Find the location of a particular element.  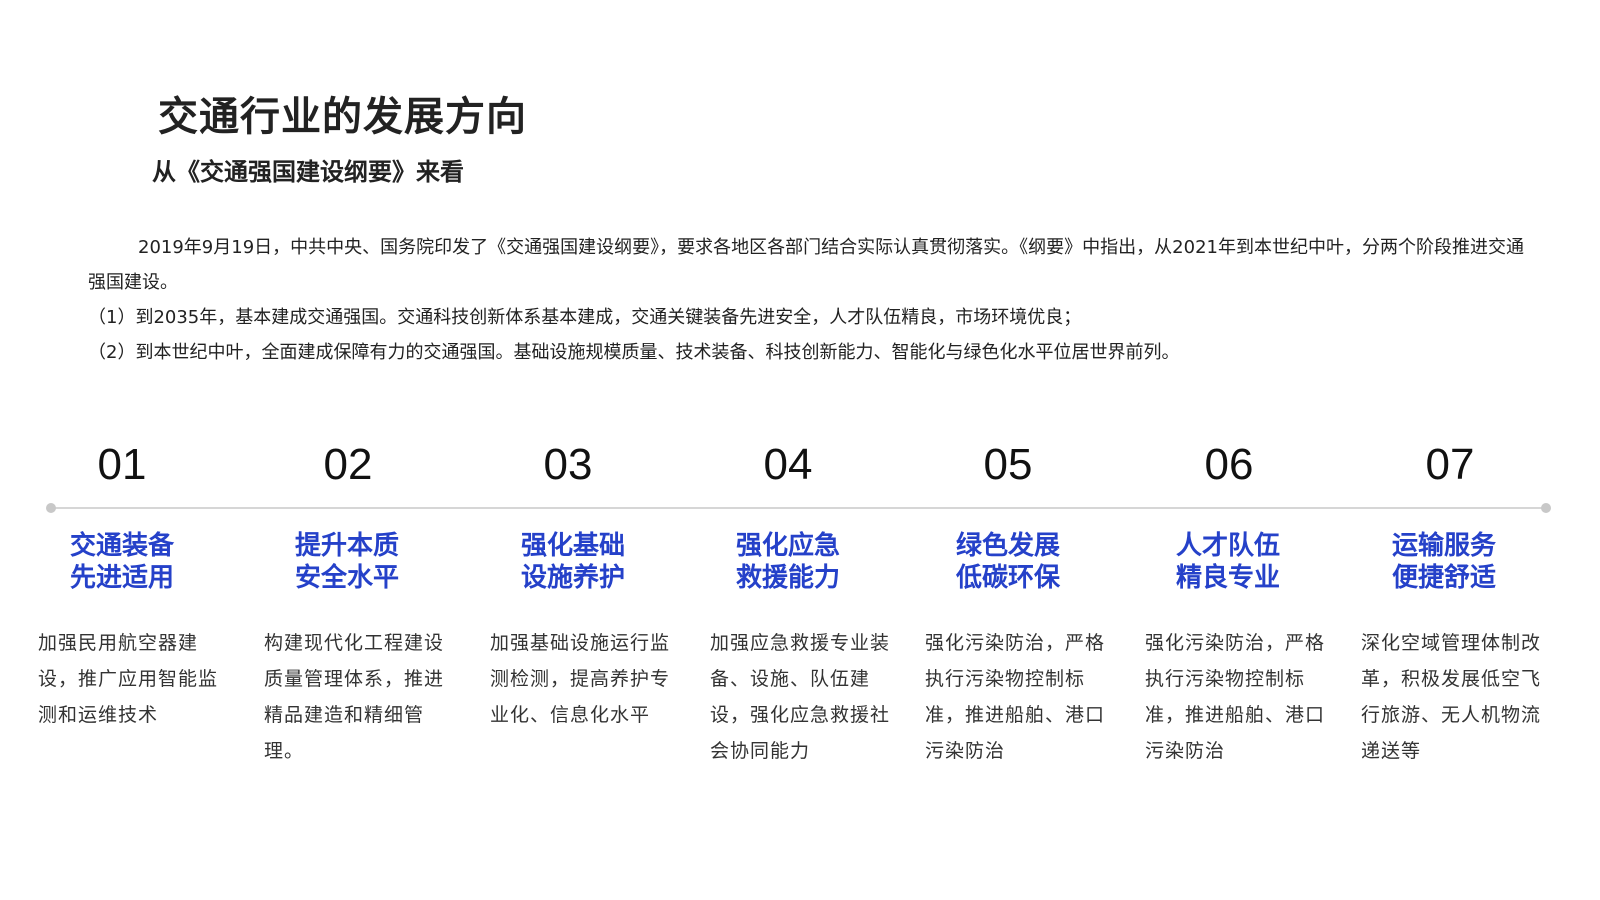

step-heading-line-2: 精良专业 is located at coordinates (1227, 578).